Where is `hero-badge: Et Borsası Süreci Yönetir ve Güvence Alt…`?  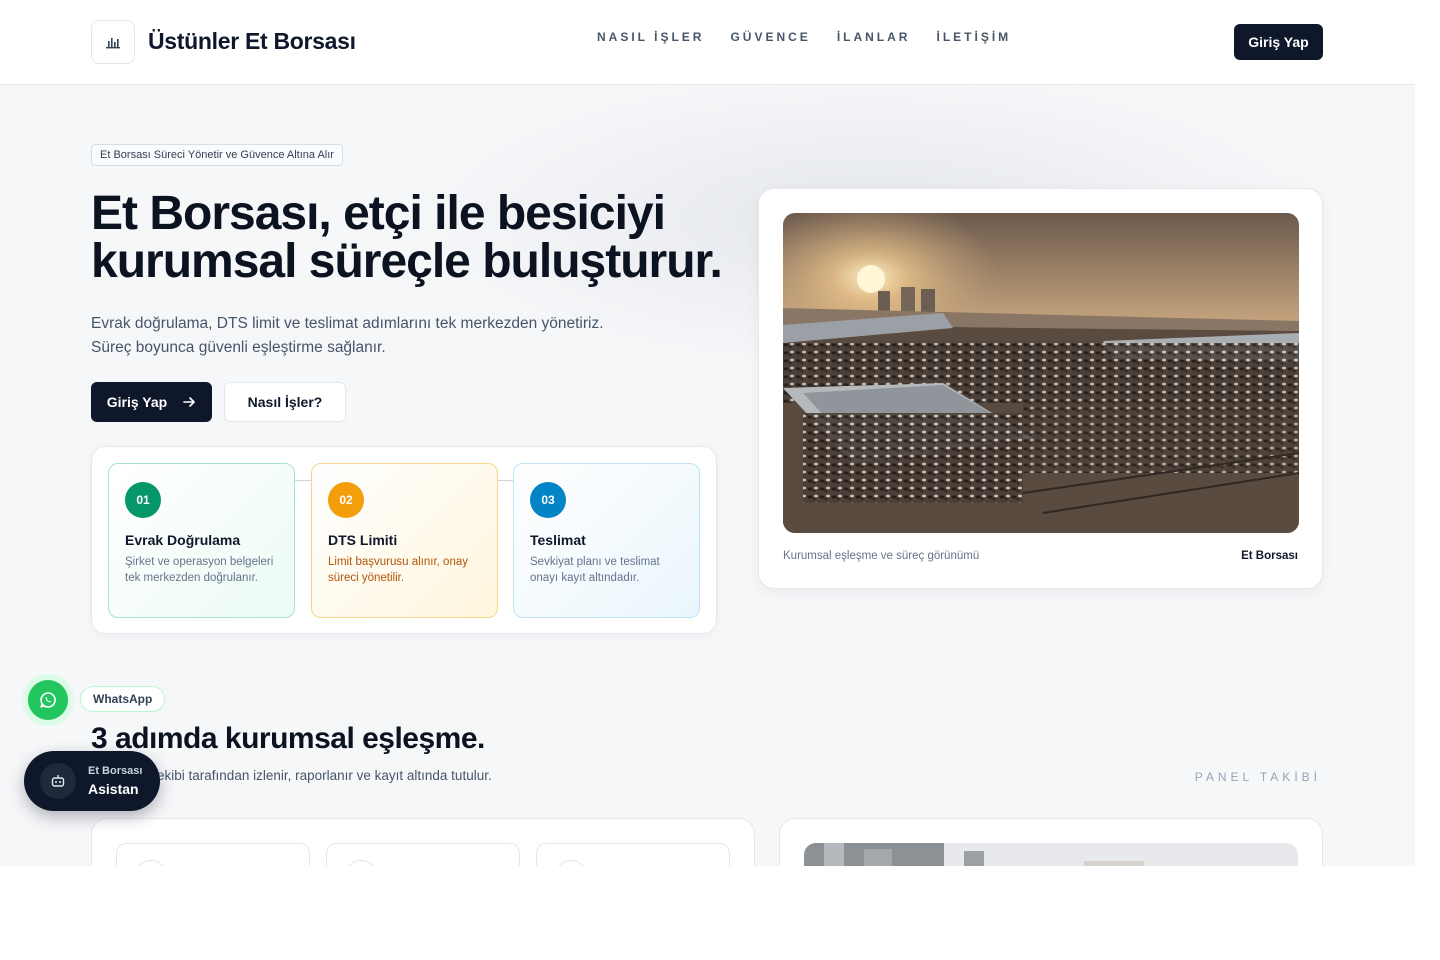 hero-badge: Et Borsası Süreci Yönetir ve Güvence Alt… is located at coordinates (217, 155).